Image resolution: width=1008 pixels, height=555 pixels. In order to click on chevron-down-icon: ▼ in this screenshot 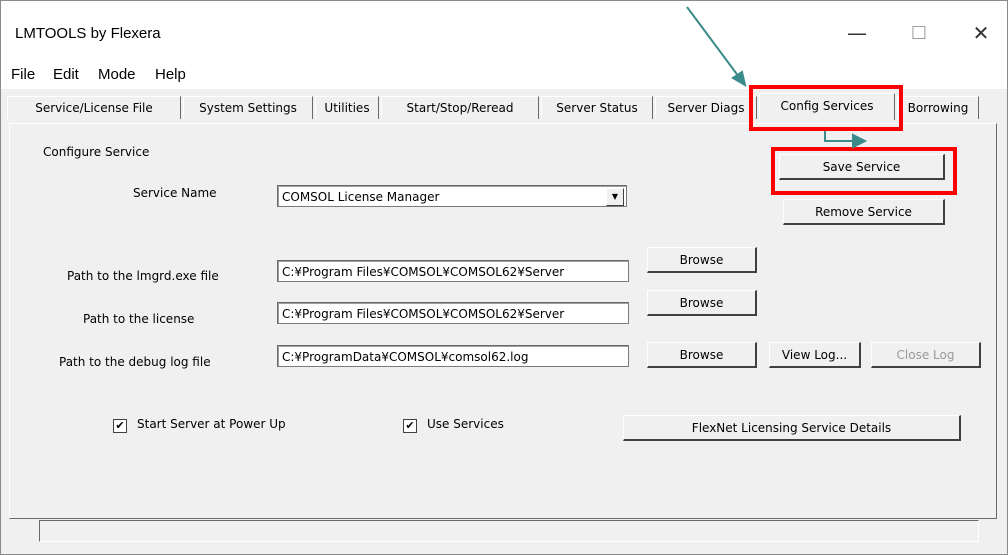, I will do `click(615, 197)`.